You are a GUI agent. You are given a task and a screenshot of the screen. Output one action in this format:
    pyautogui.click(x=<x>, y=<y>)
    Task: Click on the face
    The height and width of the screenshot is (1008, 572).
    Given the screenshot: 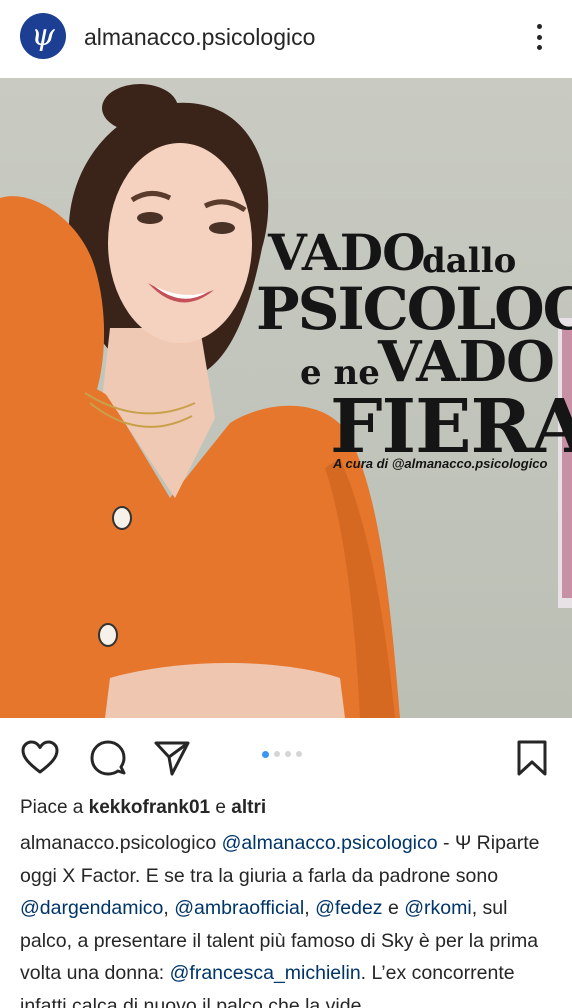 What is the action you would take?
    pyautogui.click(x=180, y=243)
    